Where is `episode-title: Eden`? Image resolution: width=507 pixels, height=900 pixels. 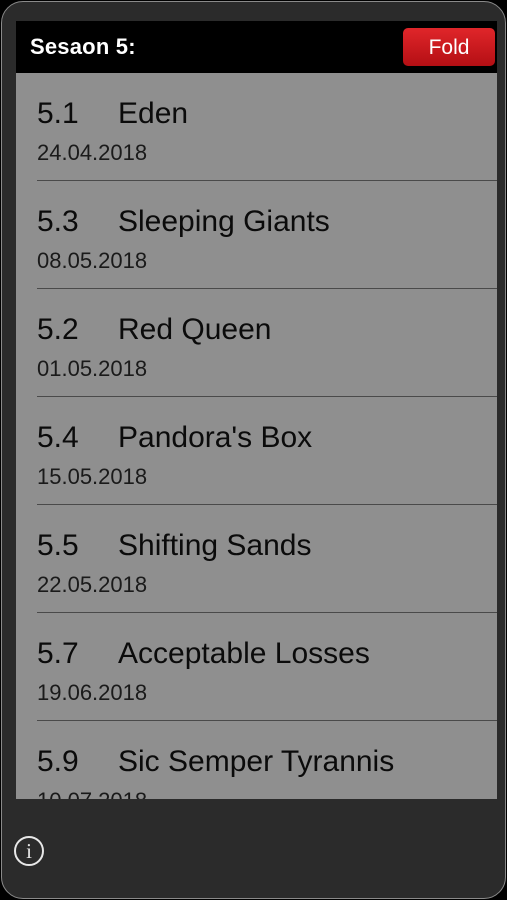
episode-title: Eden is located at coordinates (153, 113).